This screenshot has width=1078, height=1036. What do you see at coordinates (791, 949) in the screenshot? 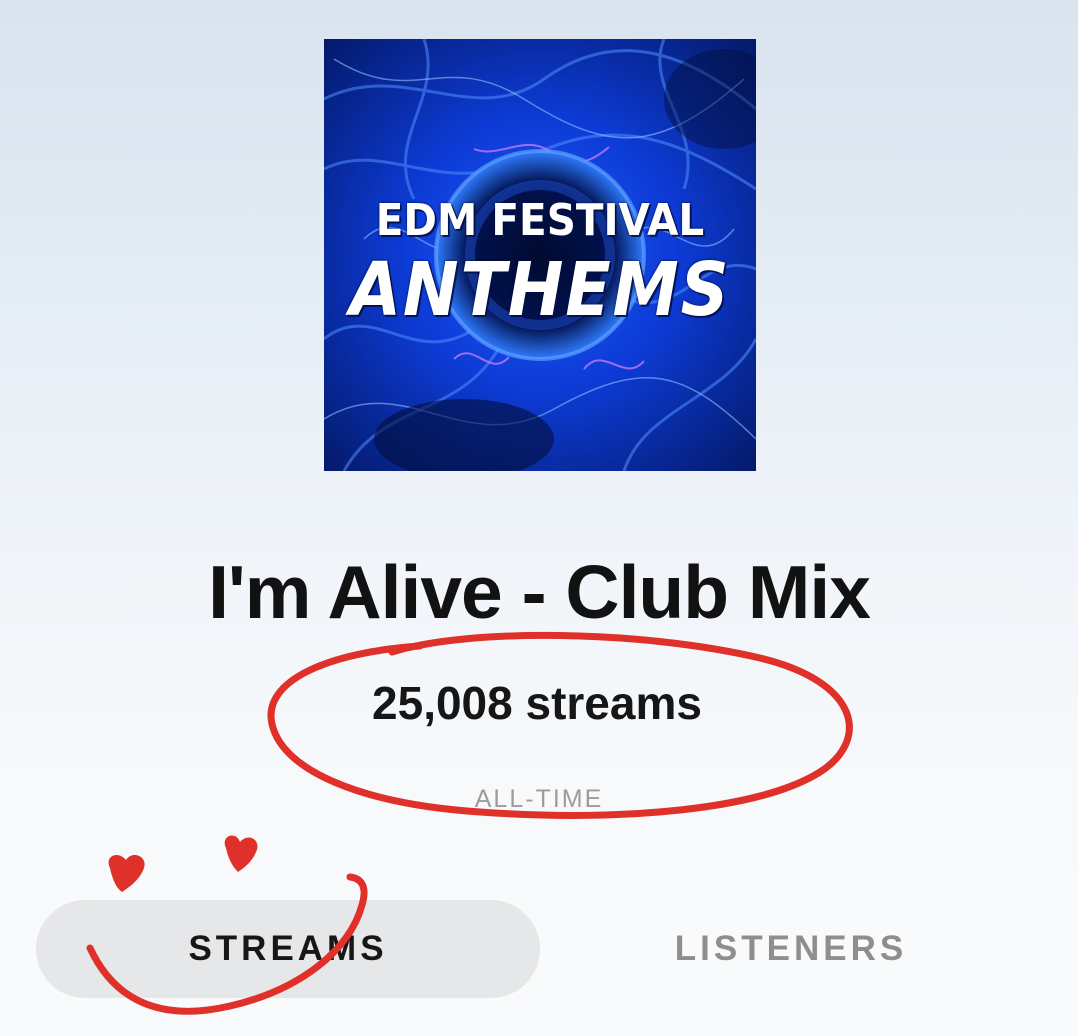
I see `tab-listeners: LISTENERS` at bounding box center [791, 949].